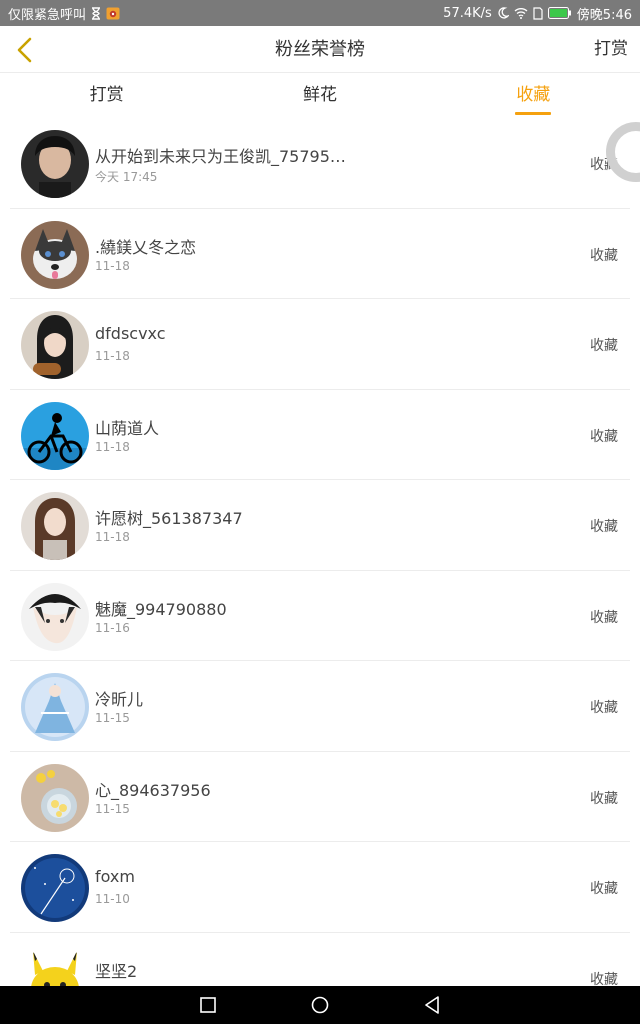 The image size is (640, 1024). Describe the element at coordinates (96, 13) in the screenshot. I see `hourglass-icon` at that location.